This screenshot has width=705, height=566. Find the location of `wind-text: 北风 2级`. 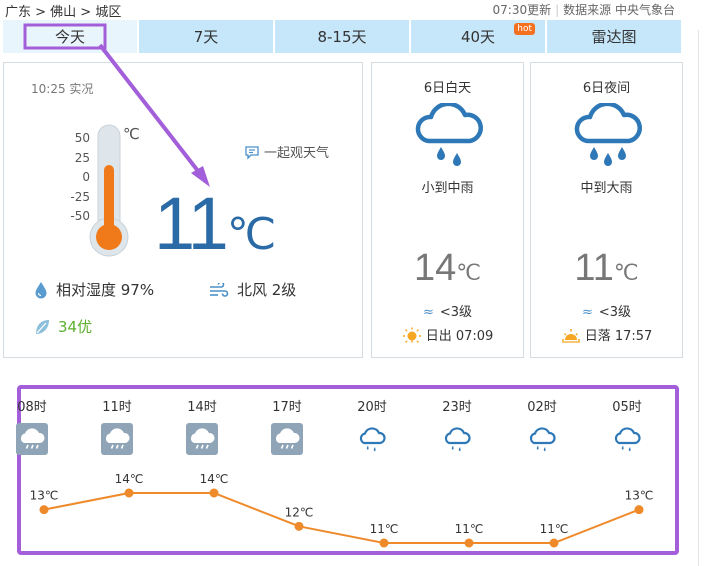

wind-text: 北风 2级 is located at coordinates (267, 290).